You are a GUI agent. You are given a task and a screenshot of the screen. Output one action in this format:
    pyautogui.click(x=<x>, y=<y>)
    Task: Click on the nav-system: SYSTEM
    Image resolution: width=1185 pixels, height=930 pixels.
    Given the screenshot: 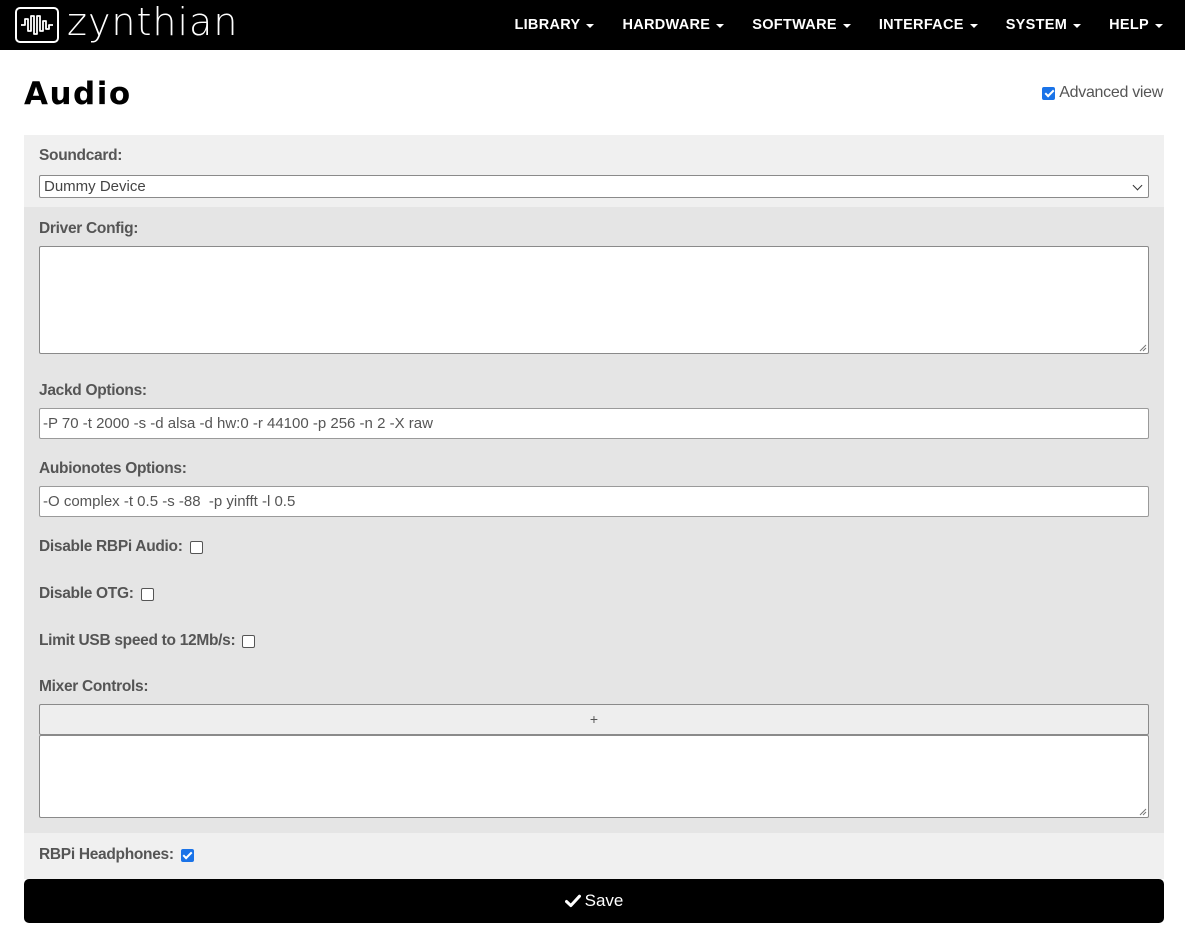 What is the action you would take?
    pyautogui.click(x=1043, y=25)
    